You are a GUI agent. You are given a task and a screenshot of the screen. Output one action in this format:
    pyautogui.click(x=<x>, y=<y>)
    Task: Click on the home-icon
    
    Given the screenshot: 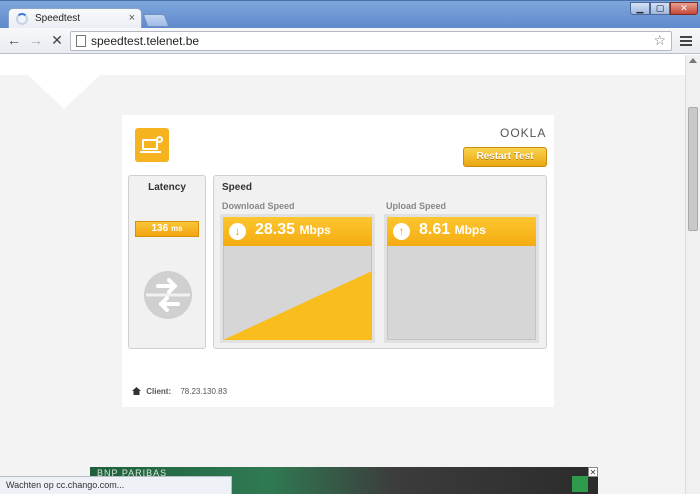 What is the action you would take?
    pyautogui.click(x=136, y=391)
    